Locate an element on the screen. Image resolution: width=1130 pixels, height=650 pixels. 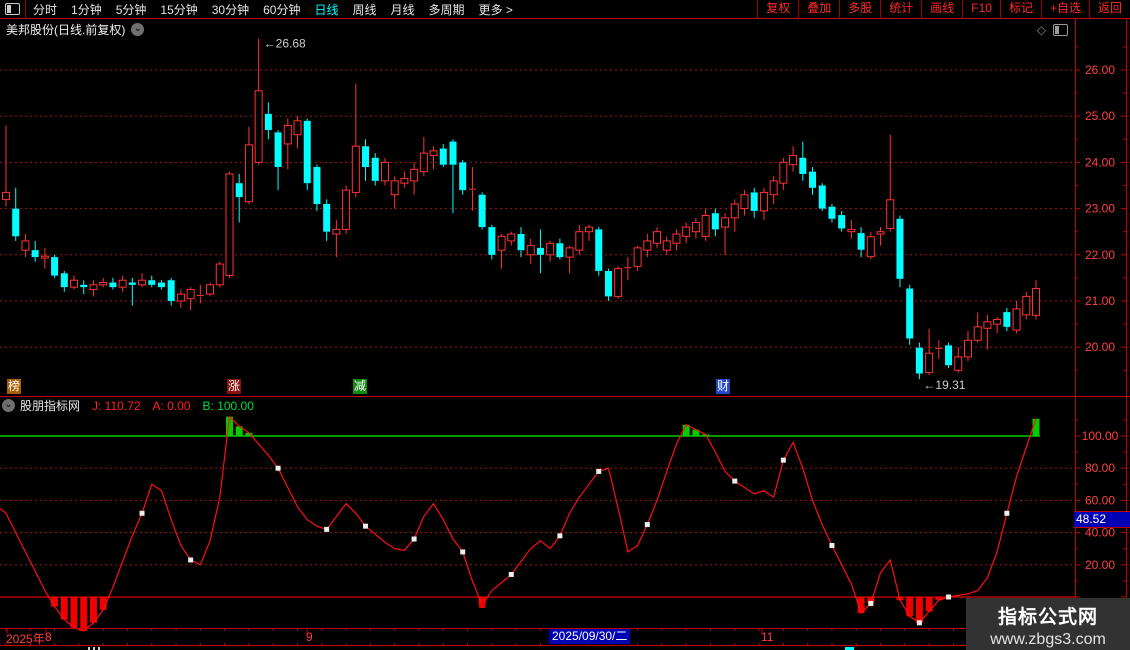
title-bar: 美邦股份(日线.前复权) ⌄ ◇ is located at coordinates (565, 29).